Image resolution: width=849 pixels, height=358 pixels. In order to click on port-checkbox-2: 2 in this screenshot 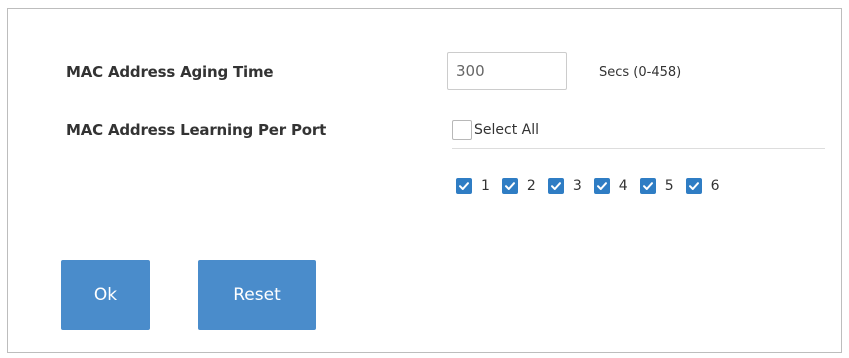, I will do `click(518, 186)`.